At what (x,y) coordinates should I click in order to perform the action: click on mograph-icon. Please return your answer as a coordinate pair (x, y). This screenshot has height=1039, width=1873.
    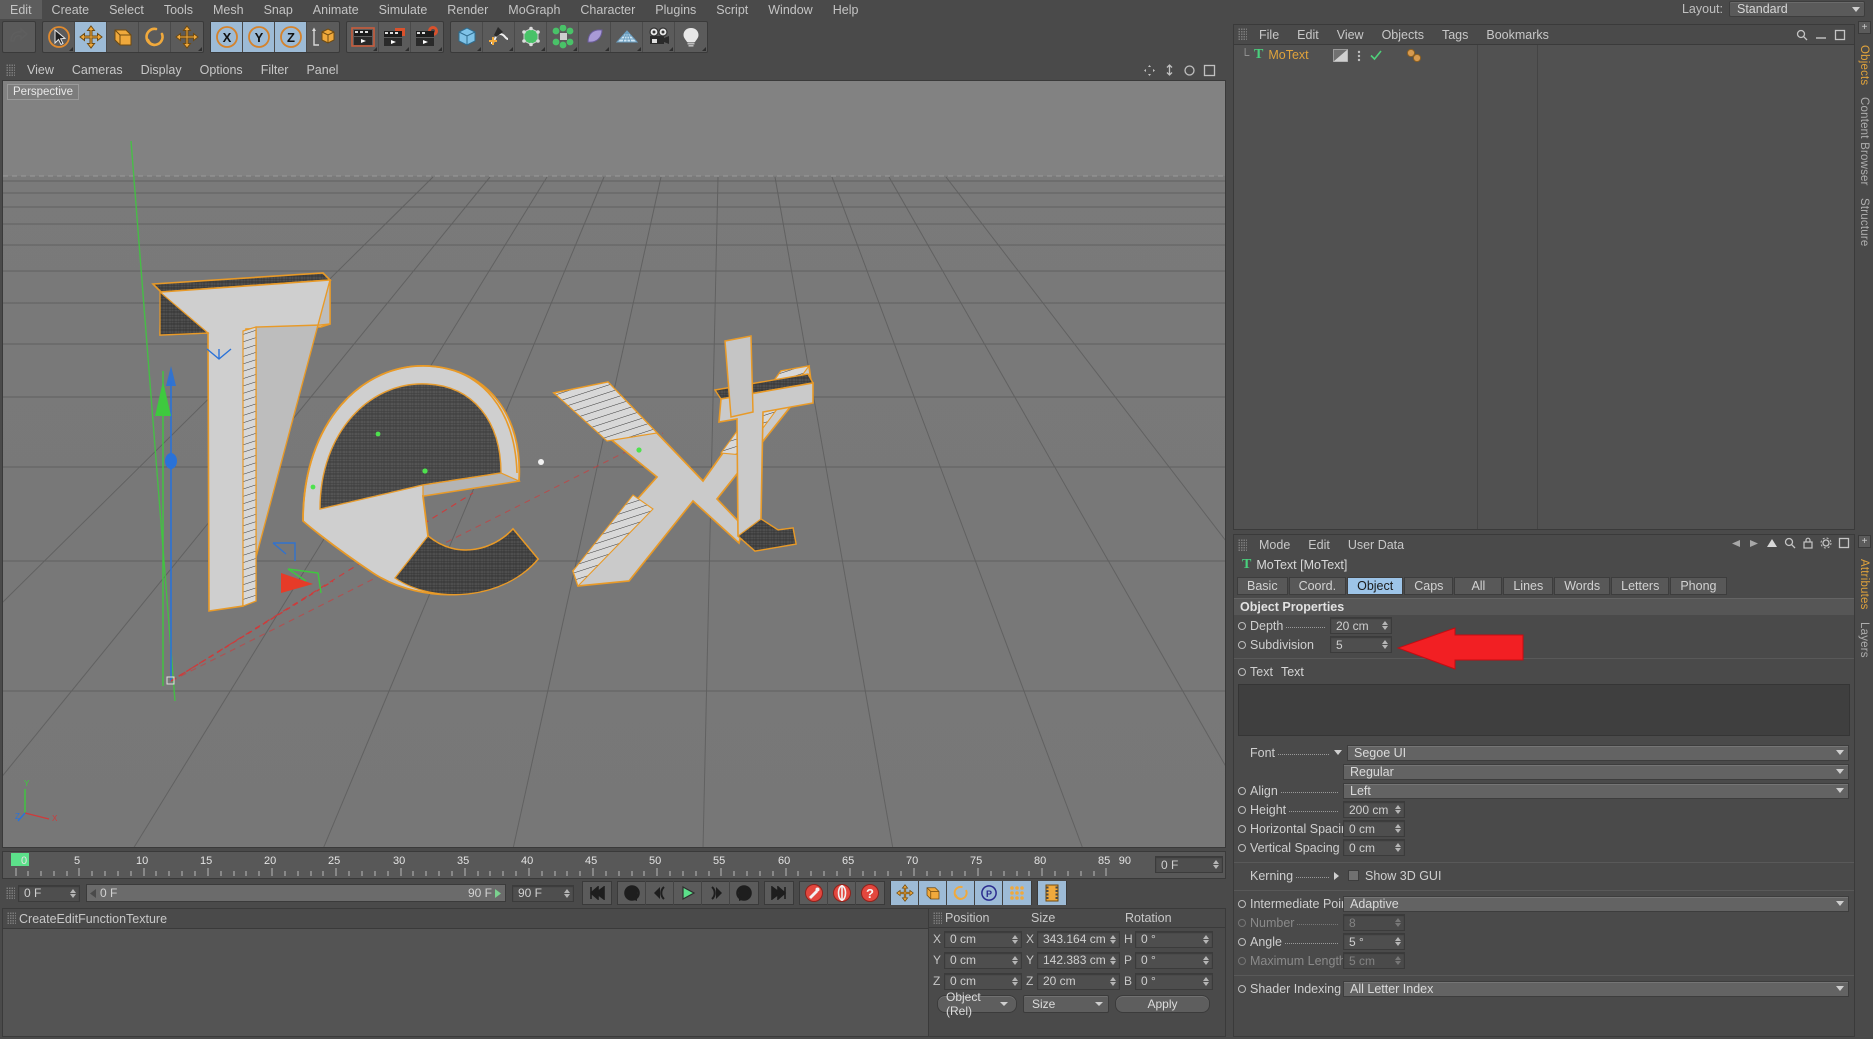
    Looking at the image, I should click on (563, 37).